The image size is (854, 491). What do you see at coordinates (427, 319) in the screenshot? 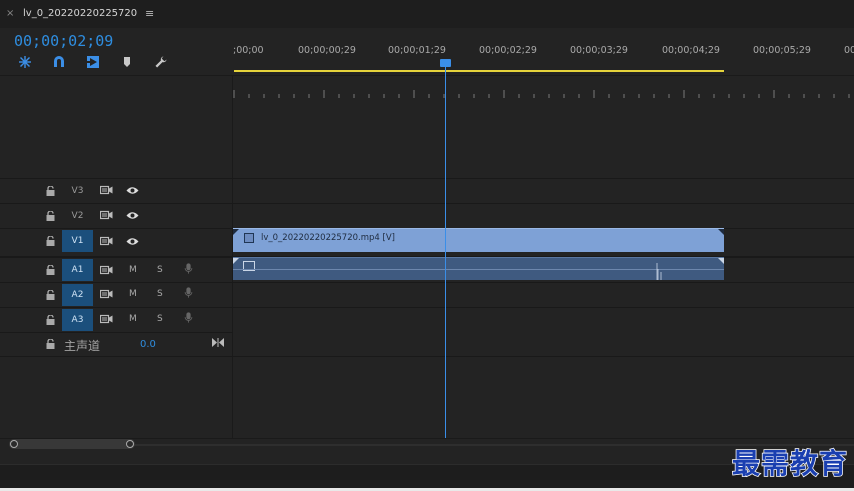
I see `track-row-a3: A3 M S` at bounding box center [427, 319].